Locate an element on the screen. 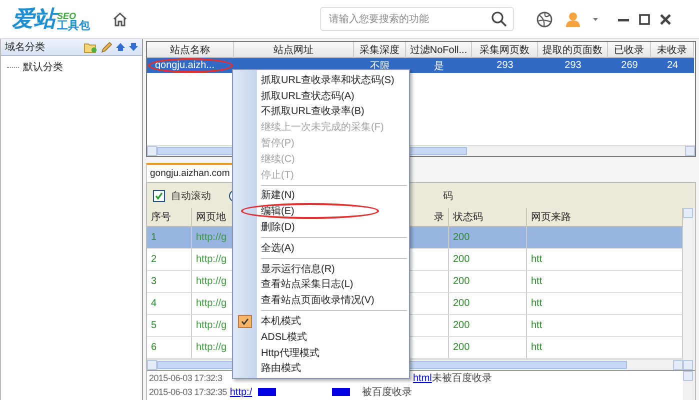 The height and width of the screenshot is (400, 699). logo-seo-label: SEO is located at coordinates (66, 16).